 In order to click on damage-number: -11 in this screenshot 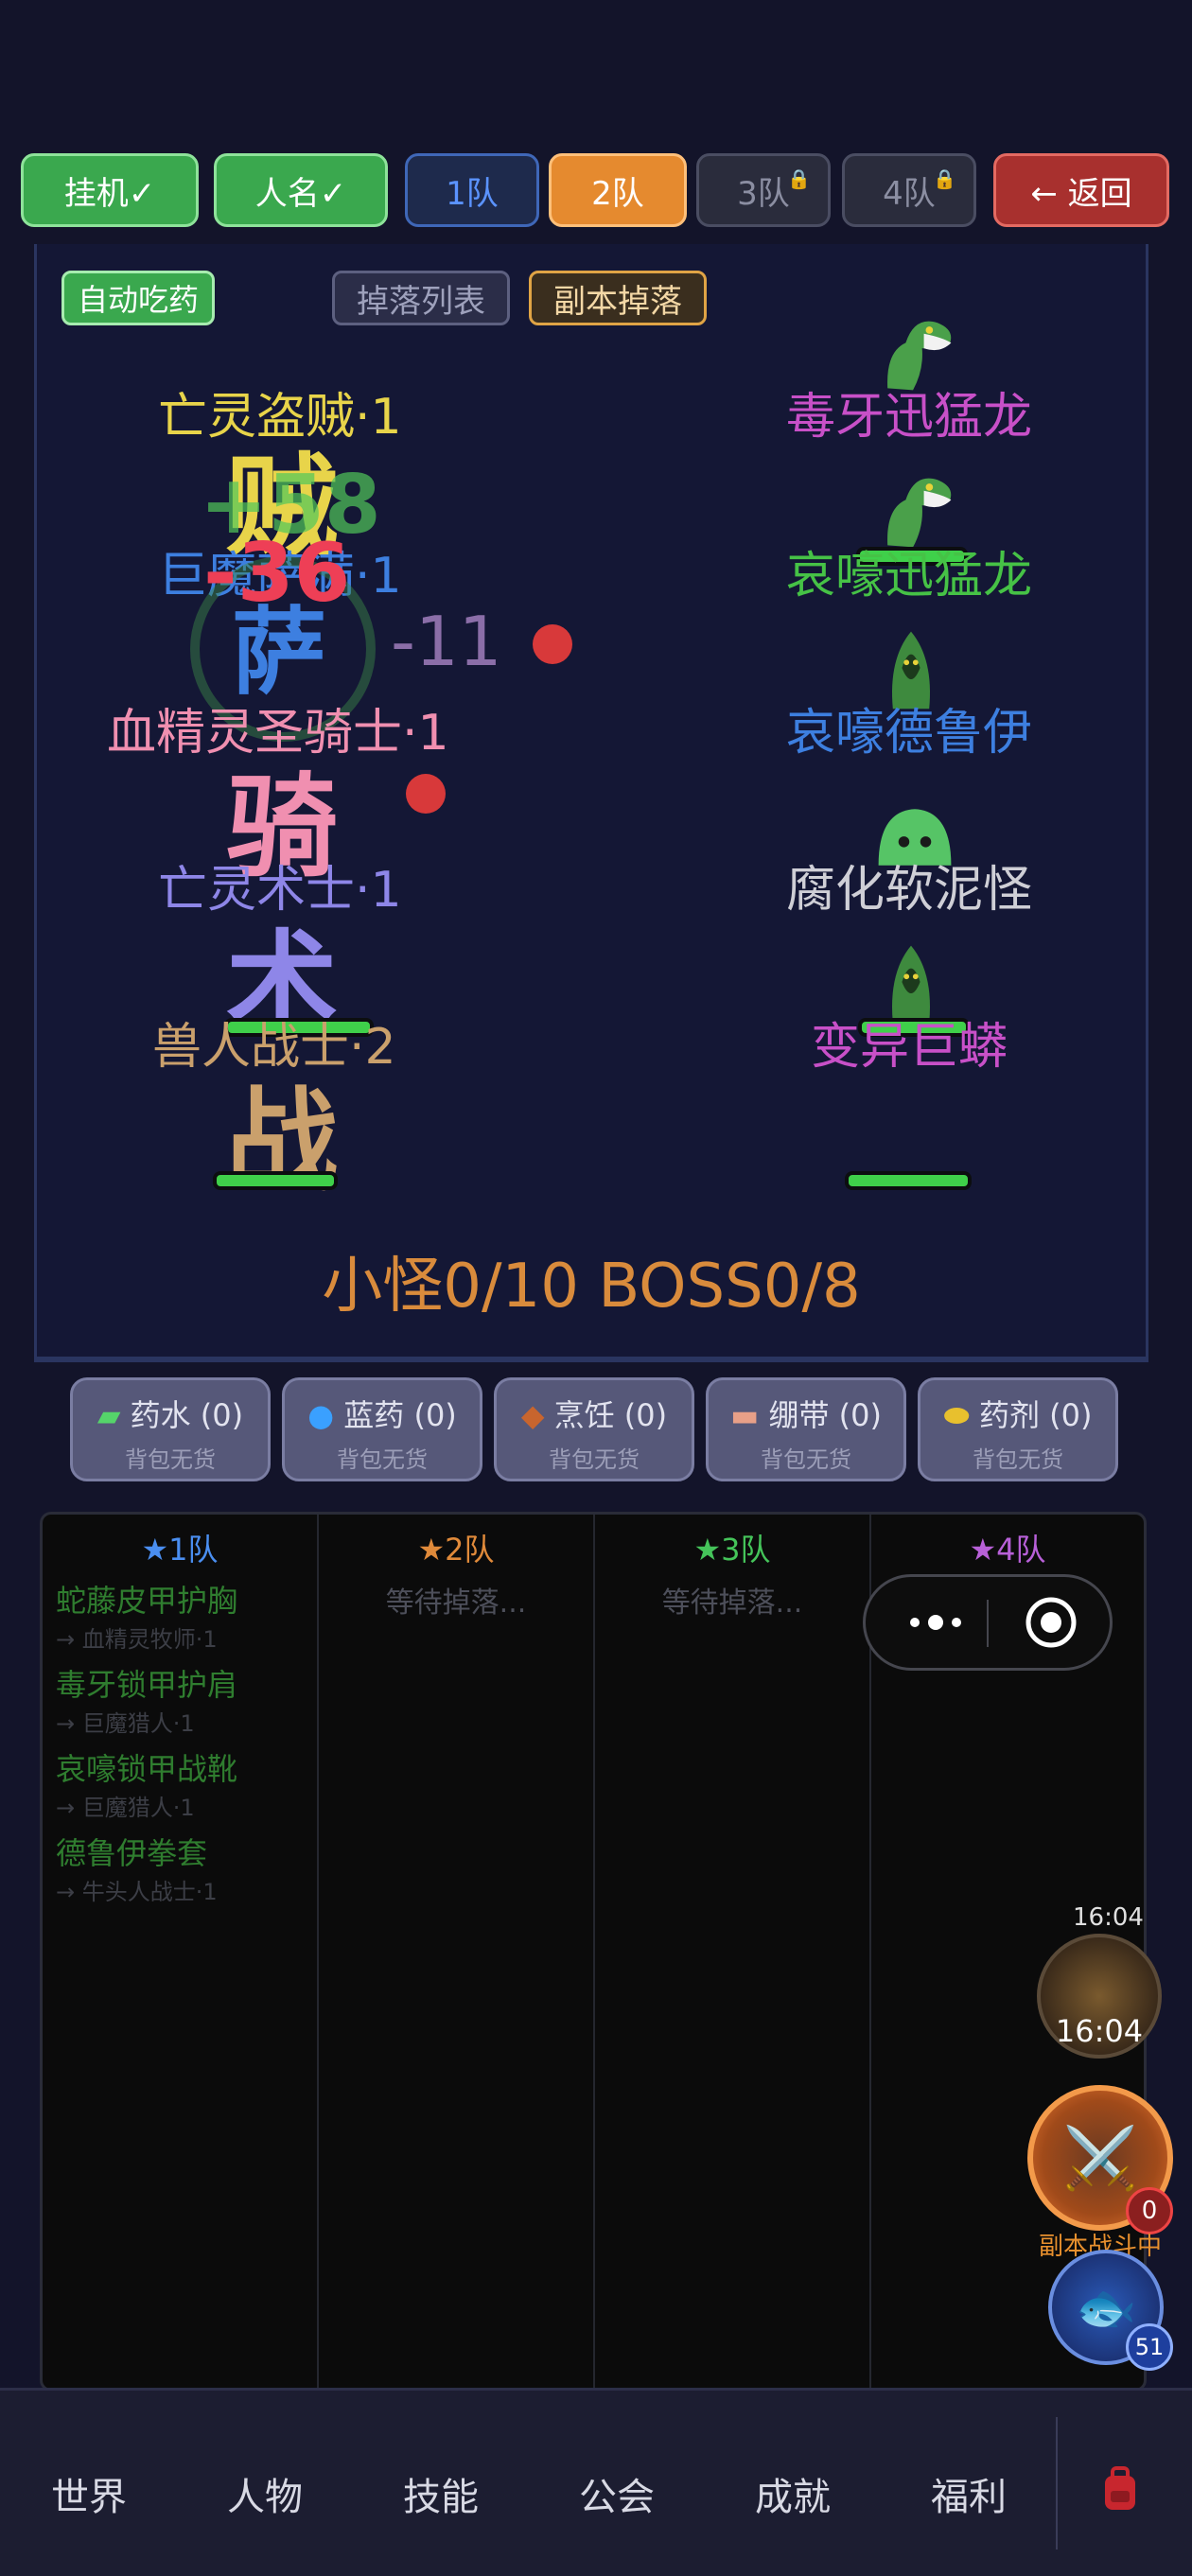, I will do `click(446, 641)`.